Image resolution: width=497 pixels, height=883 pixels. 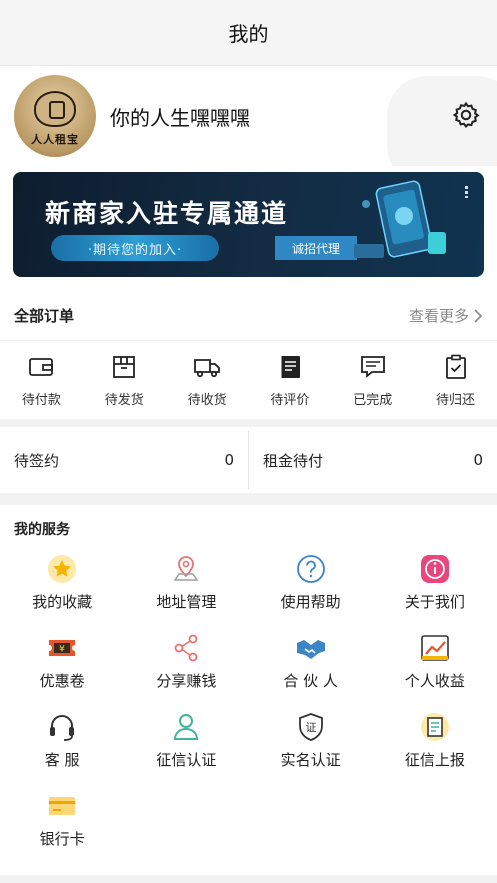 What do you see at coordinates (373, 400) in the screenshot?
I see `order-status-label: 已完成` at bounding box center [373, 400].